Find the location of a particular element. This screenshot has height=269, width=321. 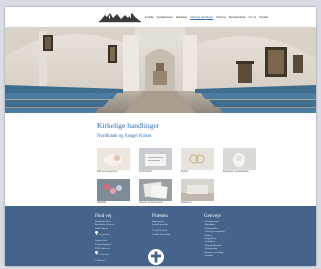

shortcut-link: Ansatte og frivillige is located at coordinates (214, 253).